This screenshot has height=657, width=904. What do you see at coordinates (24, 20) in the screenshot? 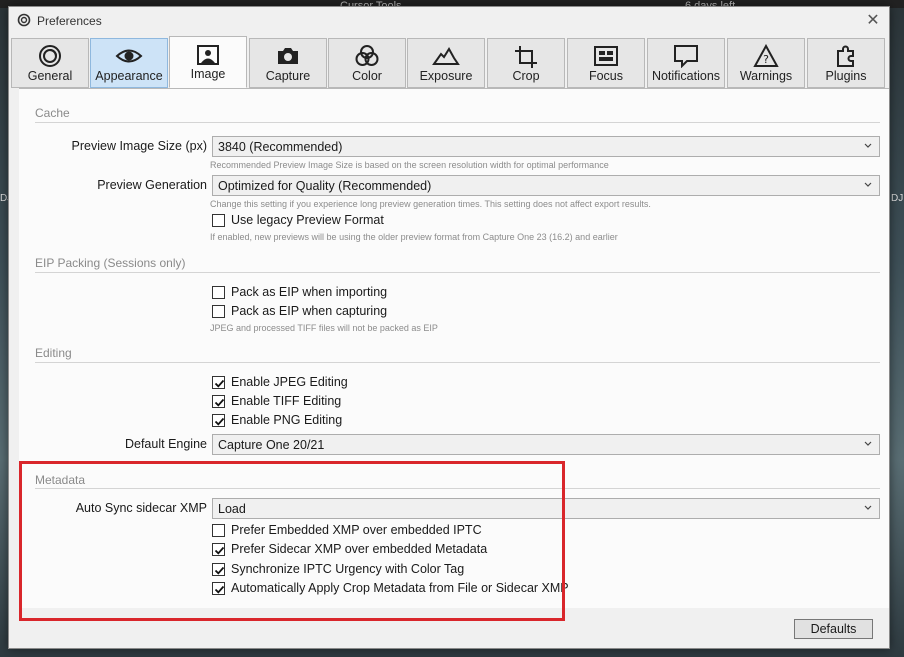
I see `capture-one-app-icon` at bounding box center [24, 20].